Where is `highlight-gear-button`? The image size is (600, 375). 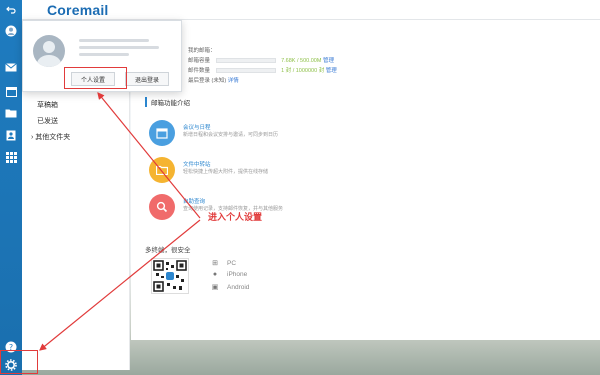
highlight-gear-button is located at coordinates (19, 362).